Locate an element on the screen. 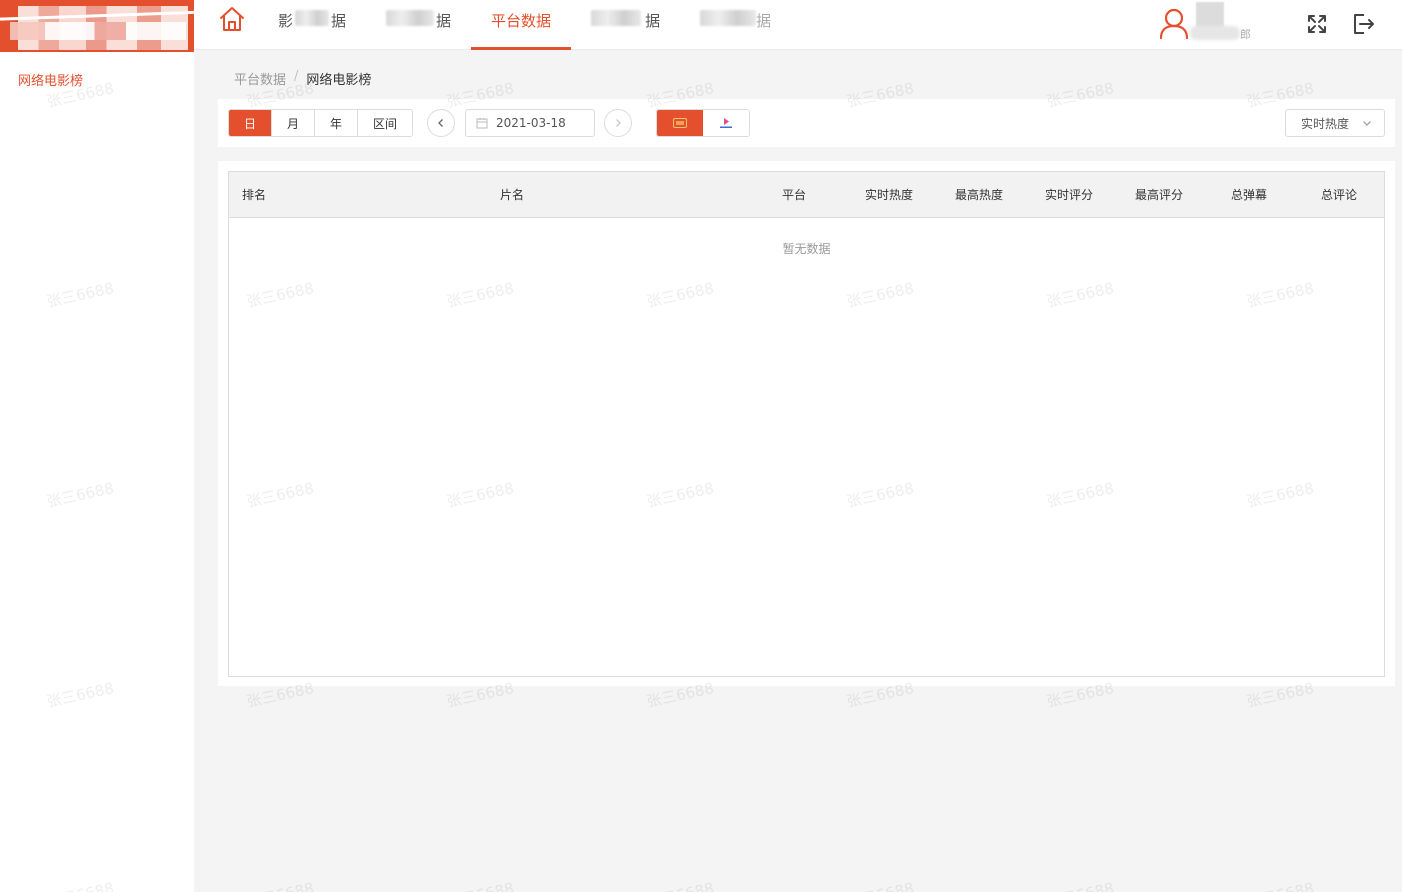 This screenshot has width=1402, height=892. period-tab-year: 年 is located at coordinates (336, 123).